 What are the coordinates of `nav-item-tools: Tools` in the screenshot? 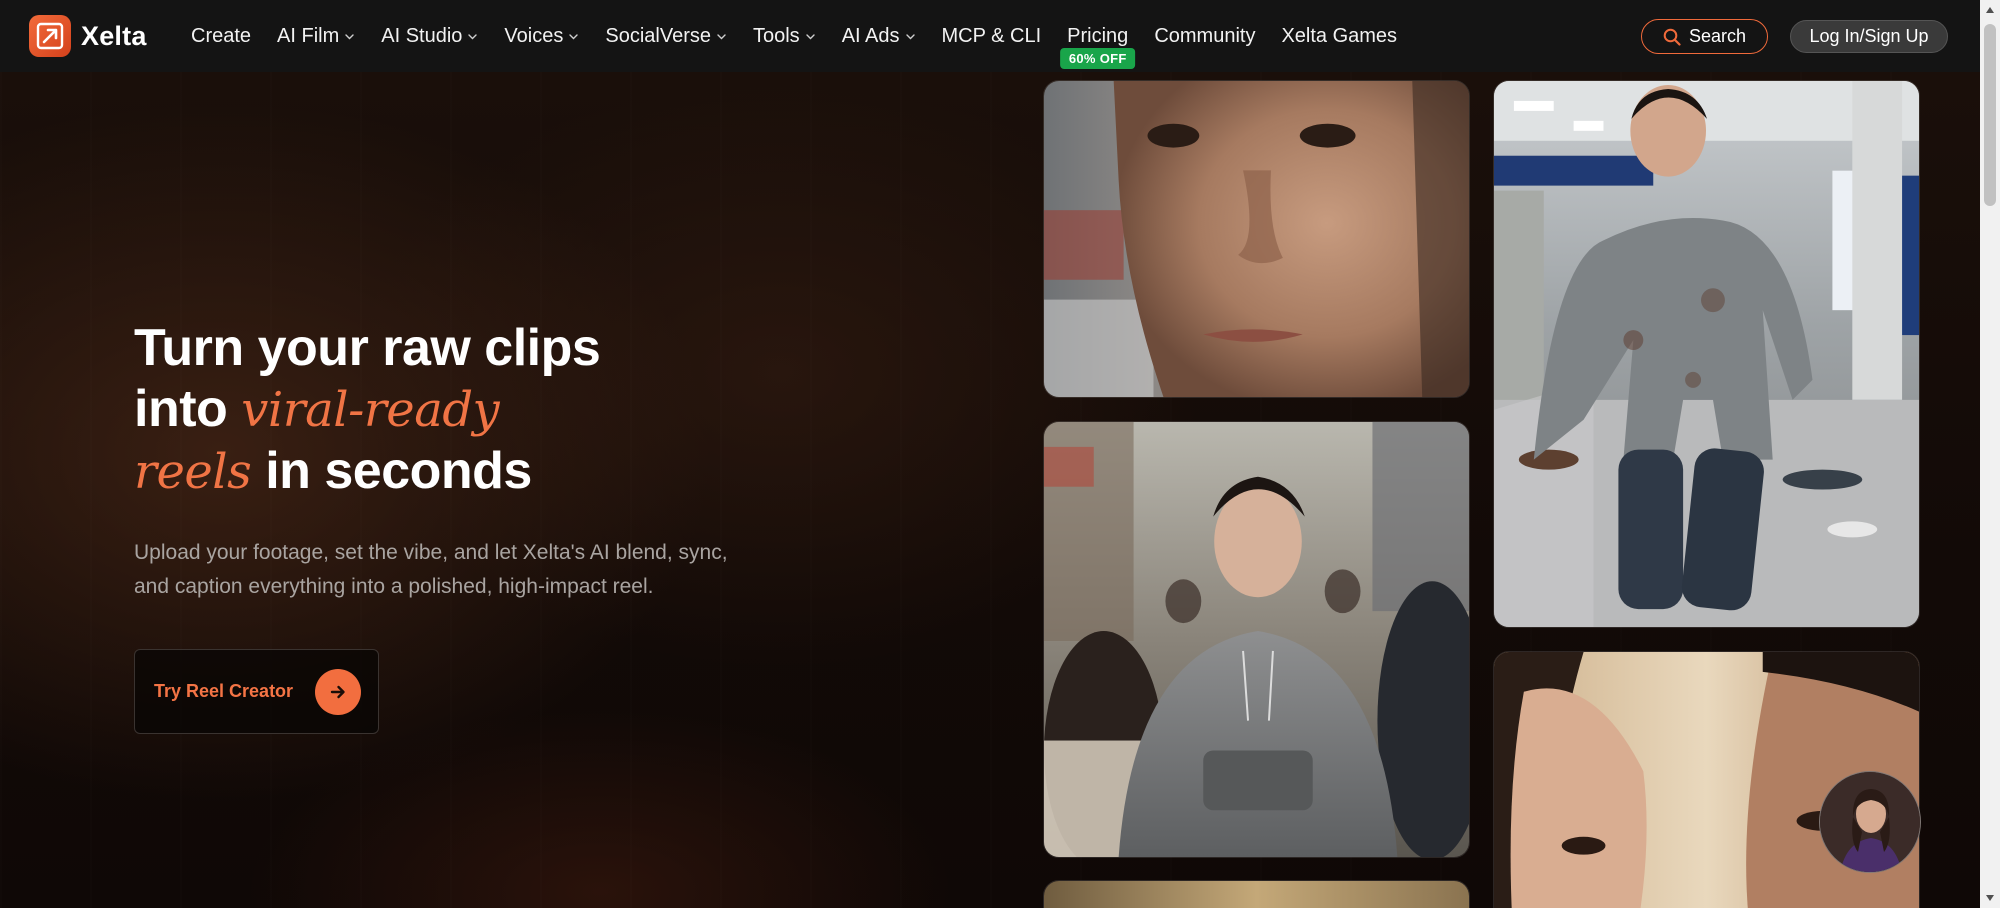 It's located at (784, 36).